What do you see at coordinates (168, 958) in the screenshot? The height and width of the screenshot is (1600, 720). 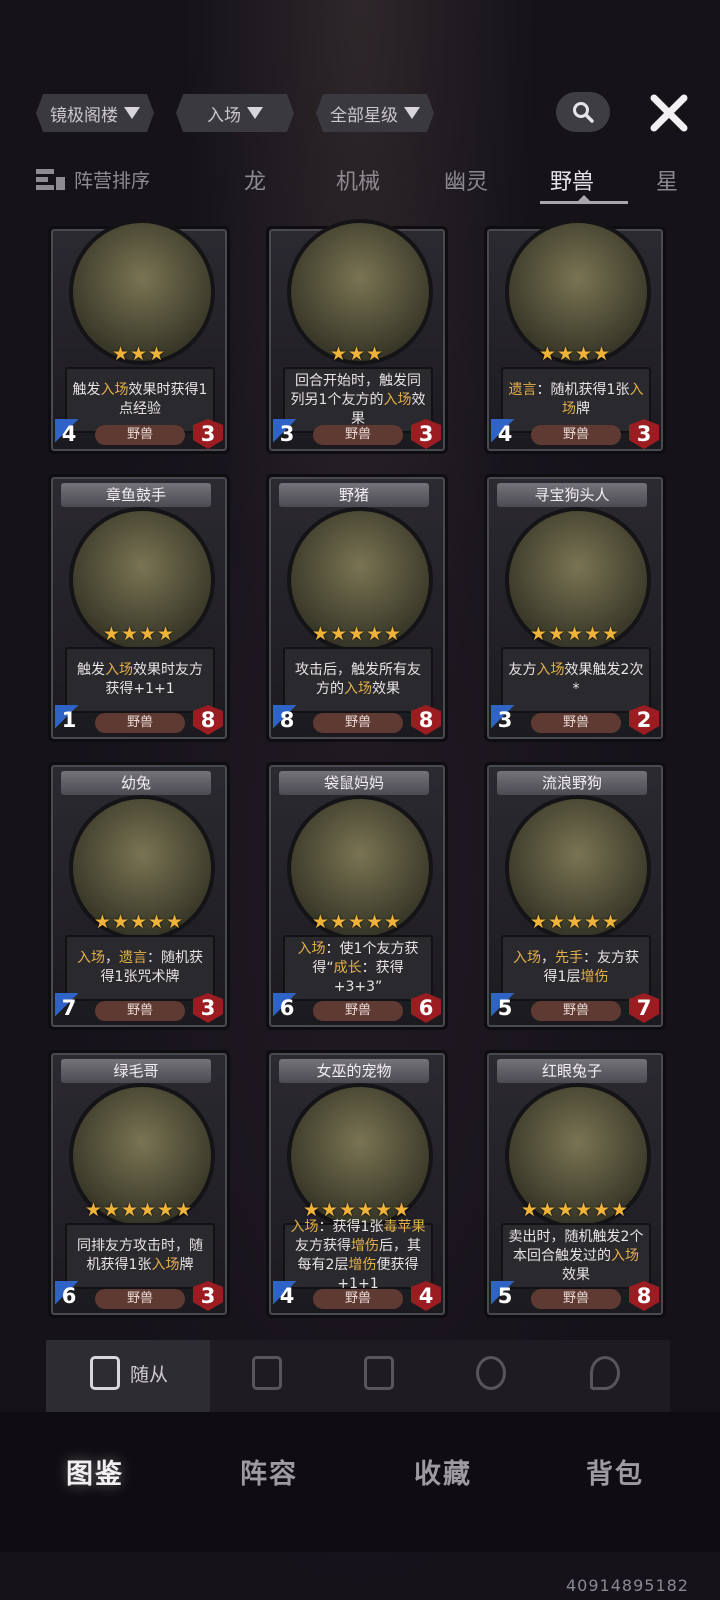 I see `description-text: ：随机` at bounding box center [168, 958].